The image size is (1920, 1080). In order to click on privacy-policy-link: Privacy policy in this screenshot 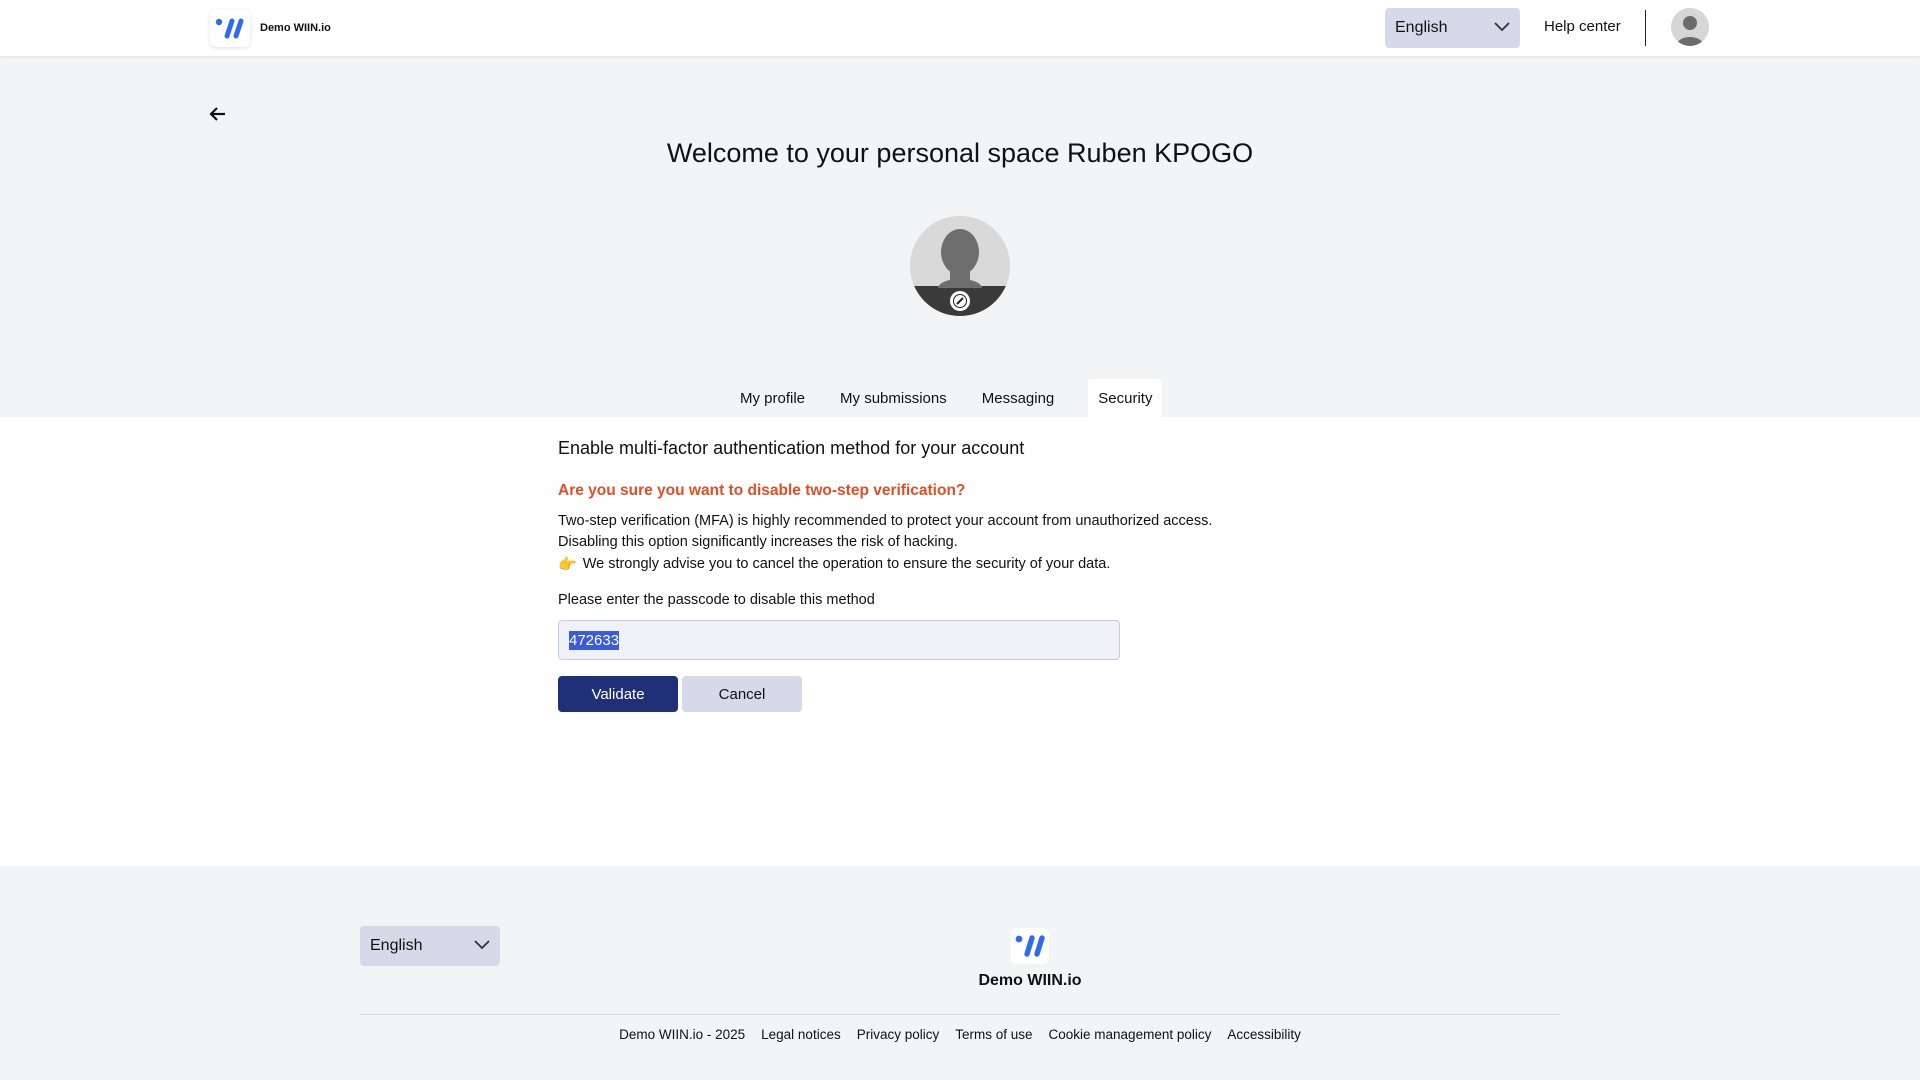, I will do `click(898, 1034)`.